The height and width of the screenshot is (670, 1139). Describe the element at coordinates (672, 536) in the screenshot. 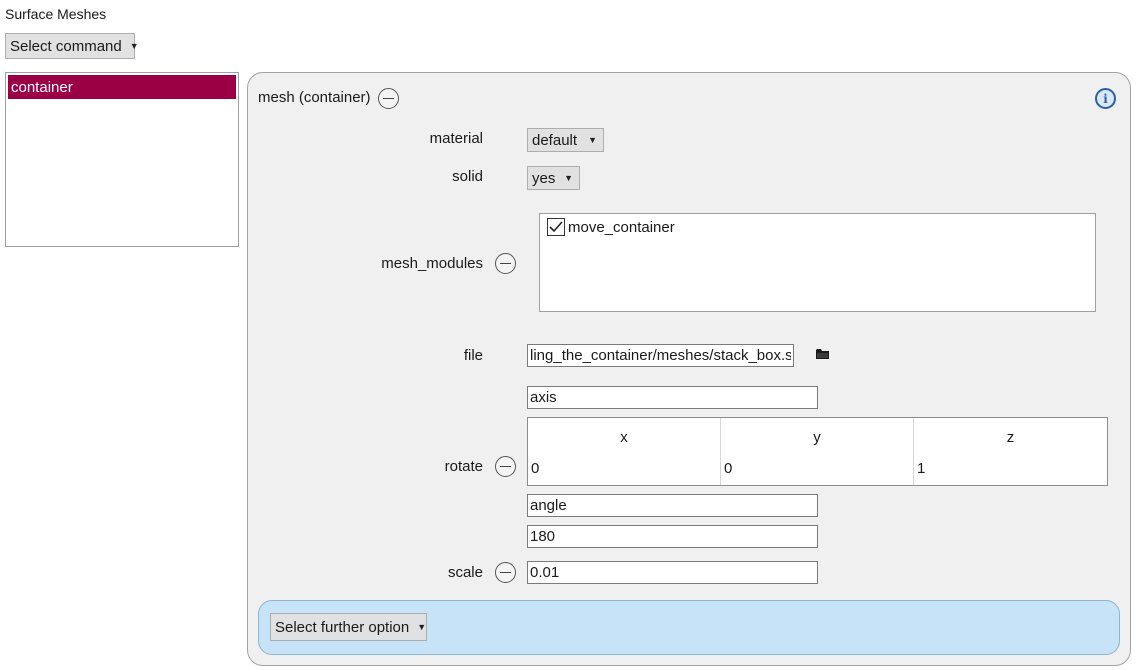

I see `angle-value-input: 180` at that location.